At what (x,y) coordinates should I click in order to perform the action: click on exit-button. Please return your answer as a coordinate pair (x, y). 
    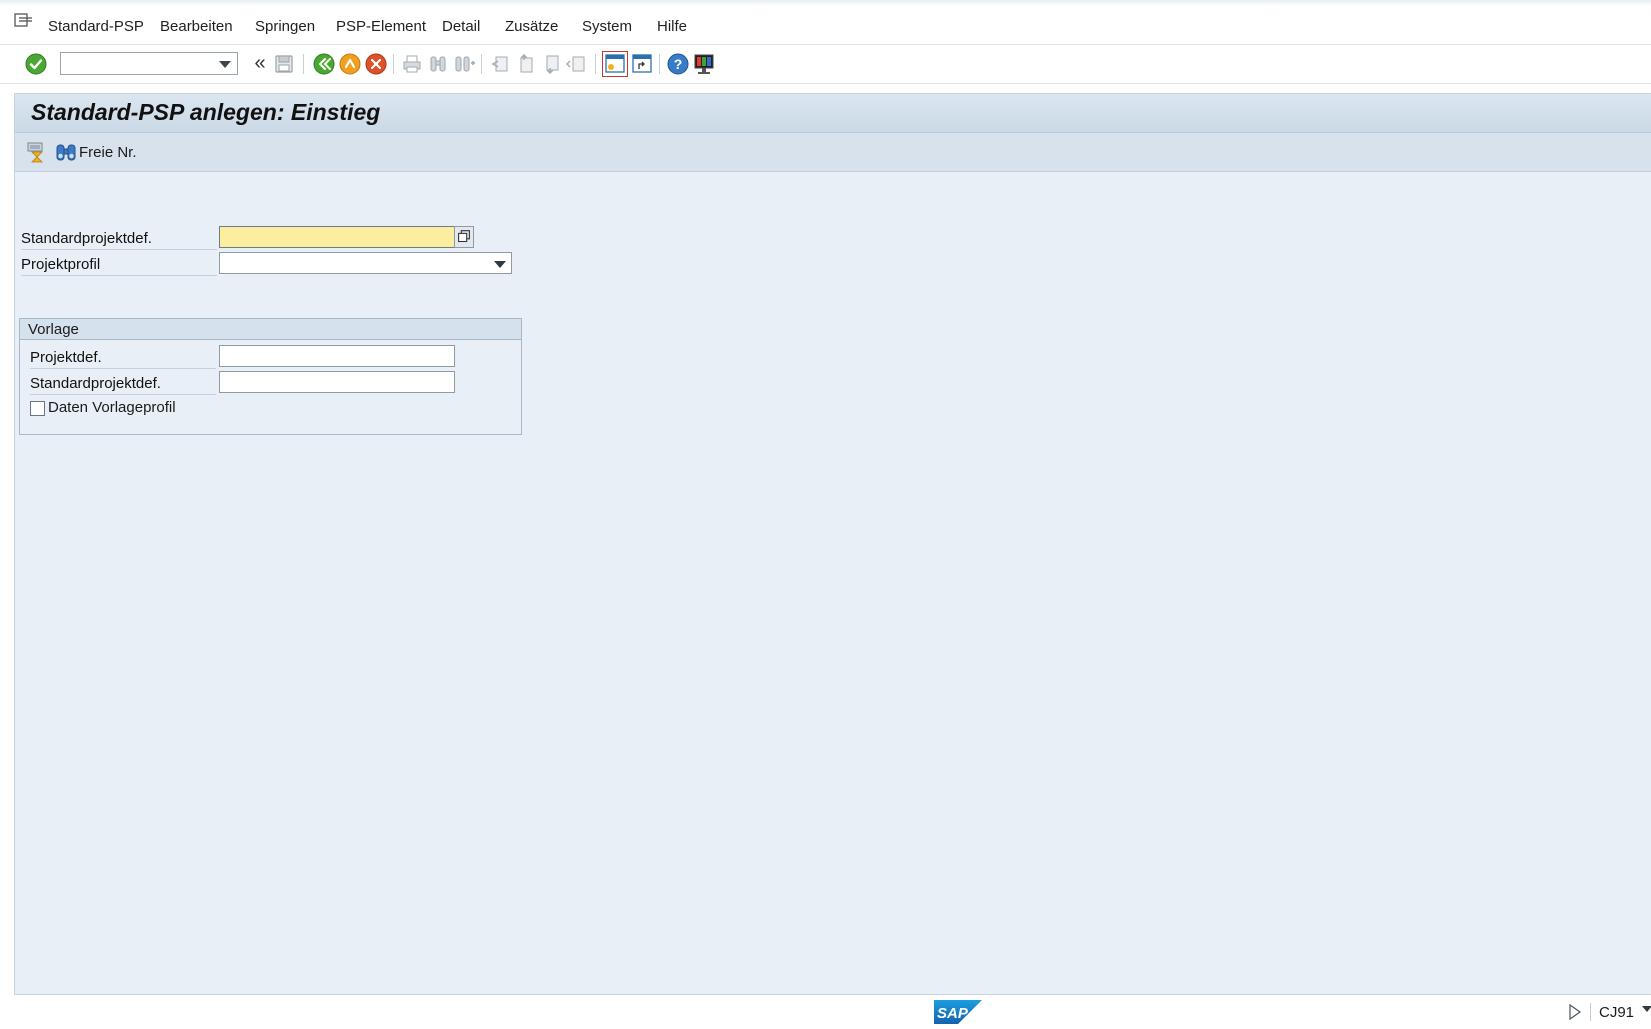
    Looking at the image, I should click on (350, 64).